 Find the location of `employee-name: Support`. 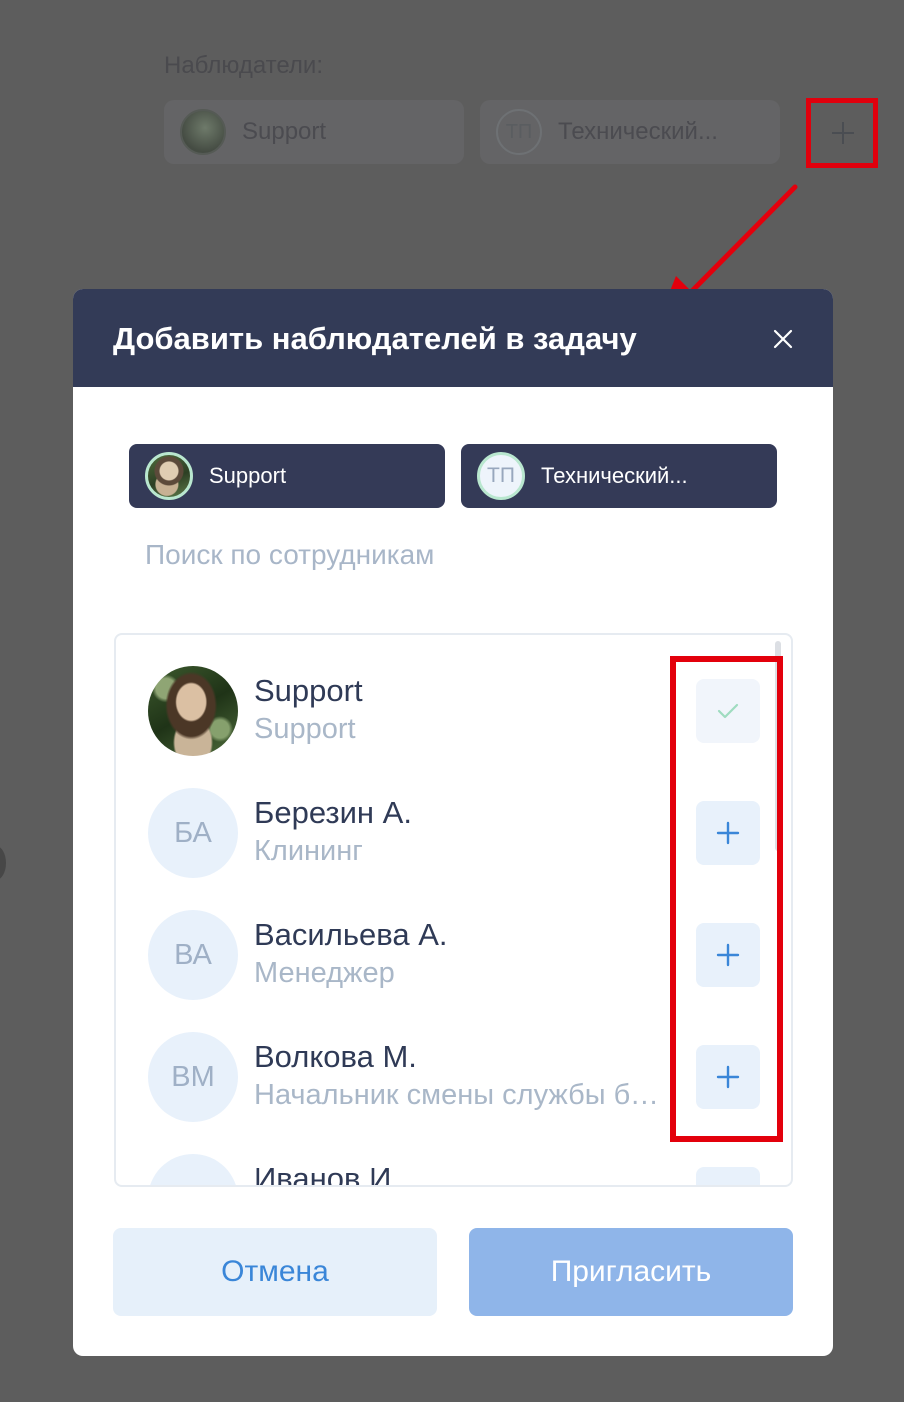

employee-name: Support is located at coordinates (308, 690).